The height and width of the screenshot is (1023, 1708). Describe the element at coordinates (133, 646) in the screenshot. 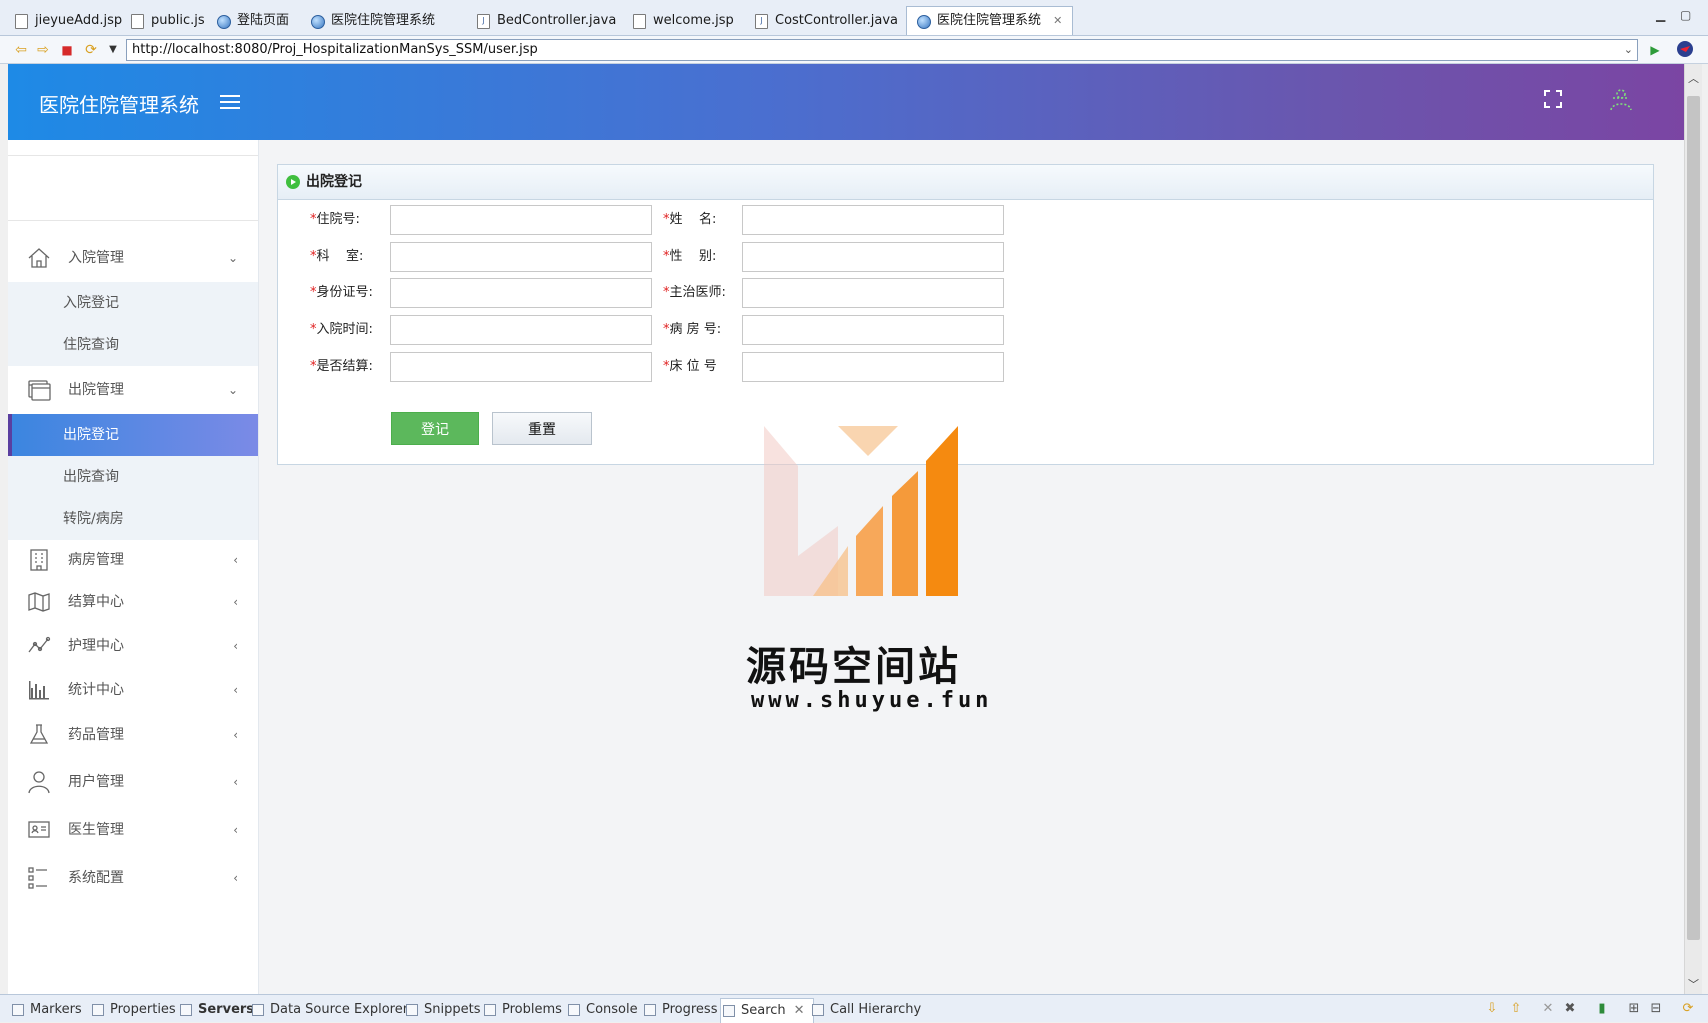

I see `sidebar-item-nursing: 护理中心 ‹` at that location.